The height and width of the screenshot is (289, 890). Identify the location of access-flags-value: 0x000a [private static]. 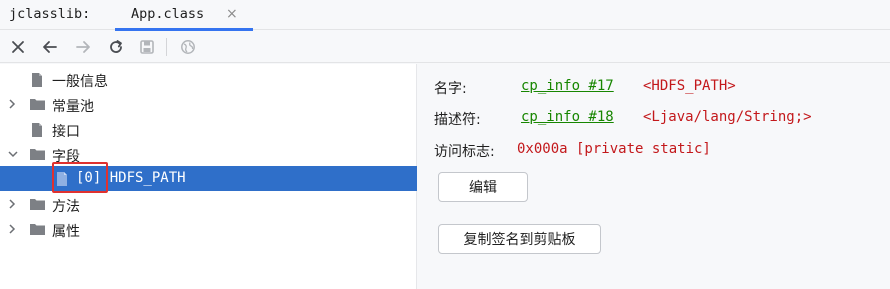
(614, 149).